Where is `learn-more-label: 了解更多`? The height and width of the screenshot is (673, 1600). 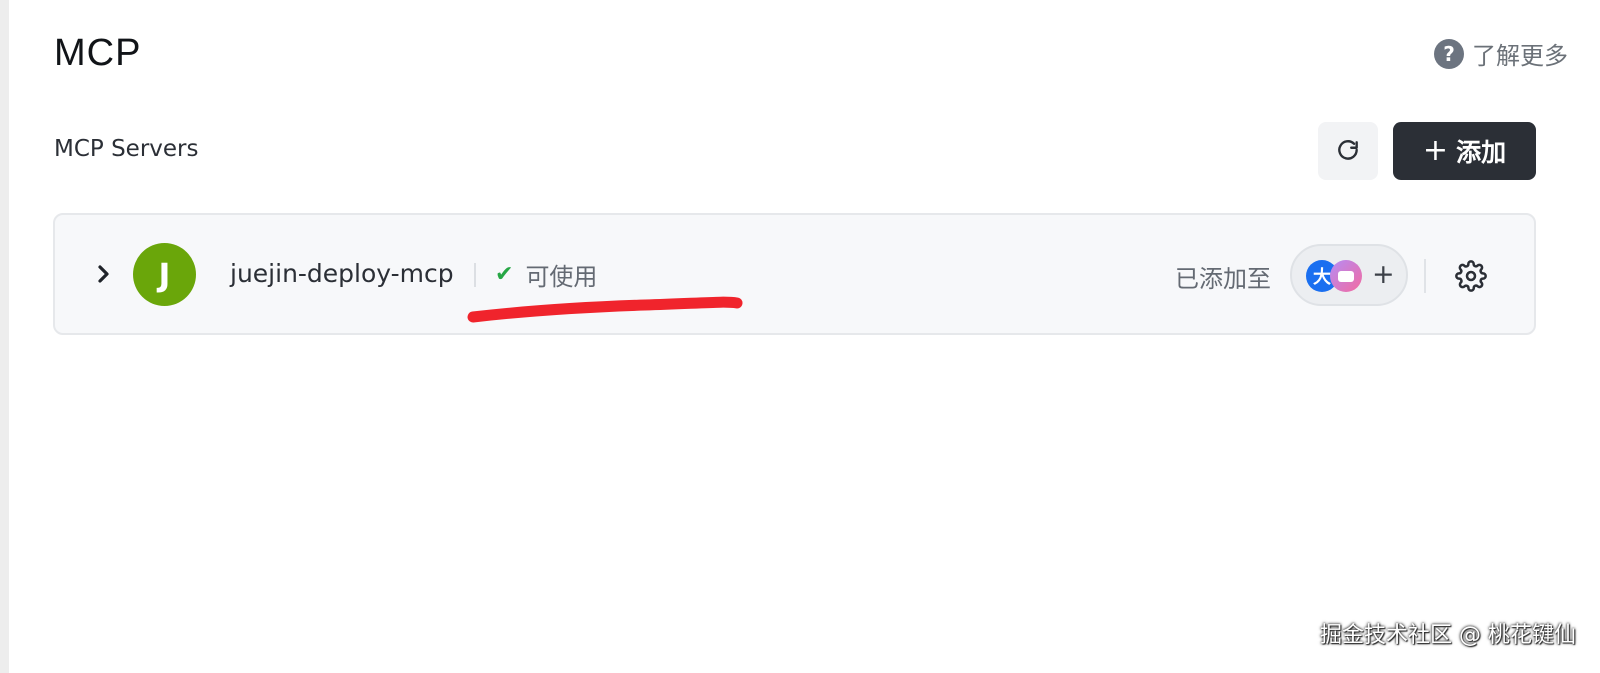 learn-more-label: 了解更多 is located at coordinates (1520, 56).